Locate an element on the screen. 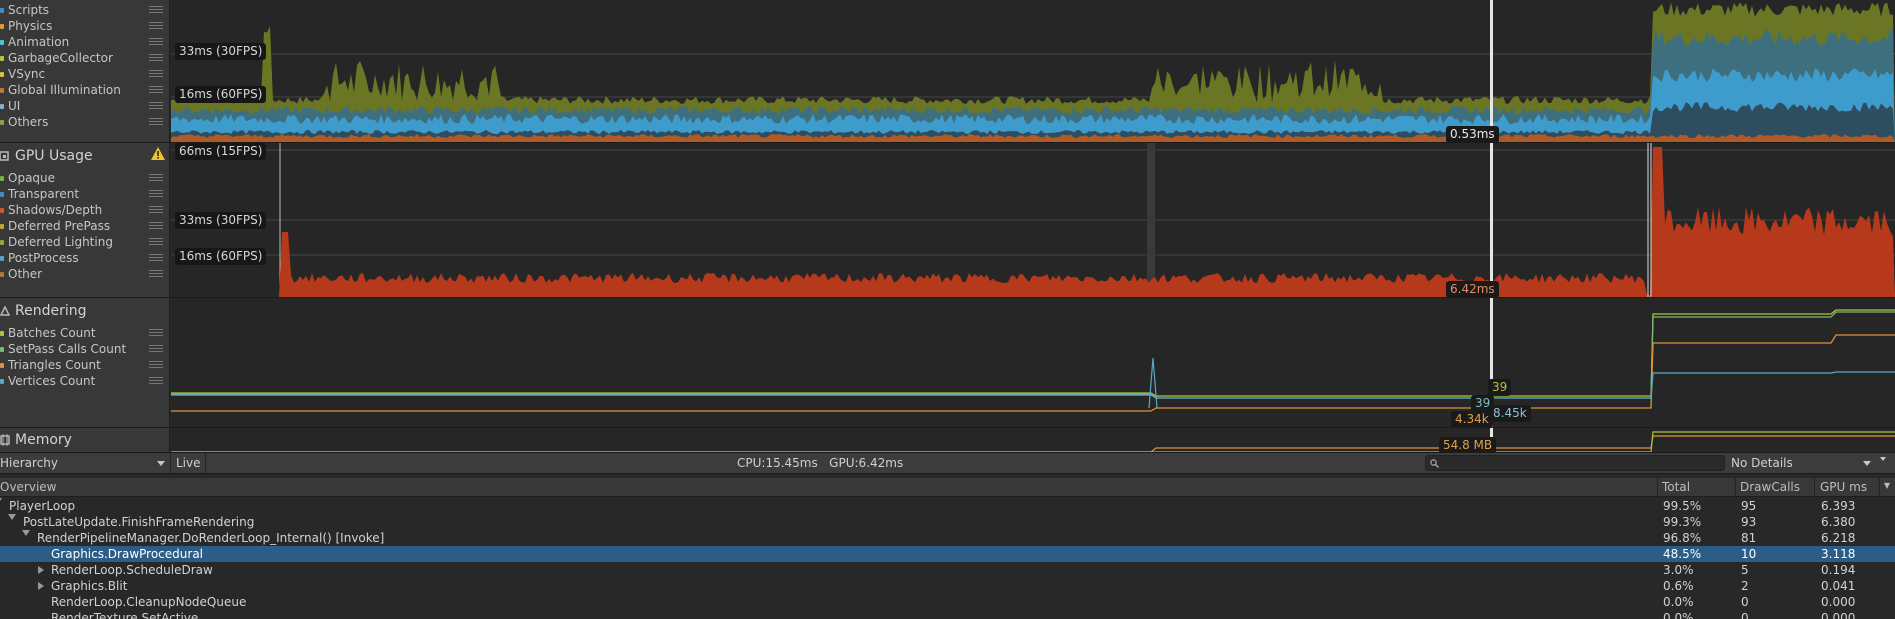 Image resolution: width=1895 pixels, height=619 pixels. rendering-legend-item: Batches Count is located at coordinates (84, 333).